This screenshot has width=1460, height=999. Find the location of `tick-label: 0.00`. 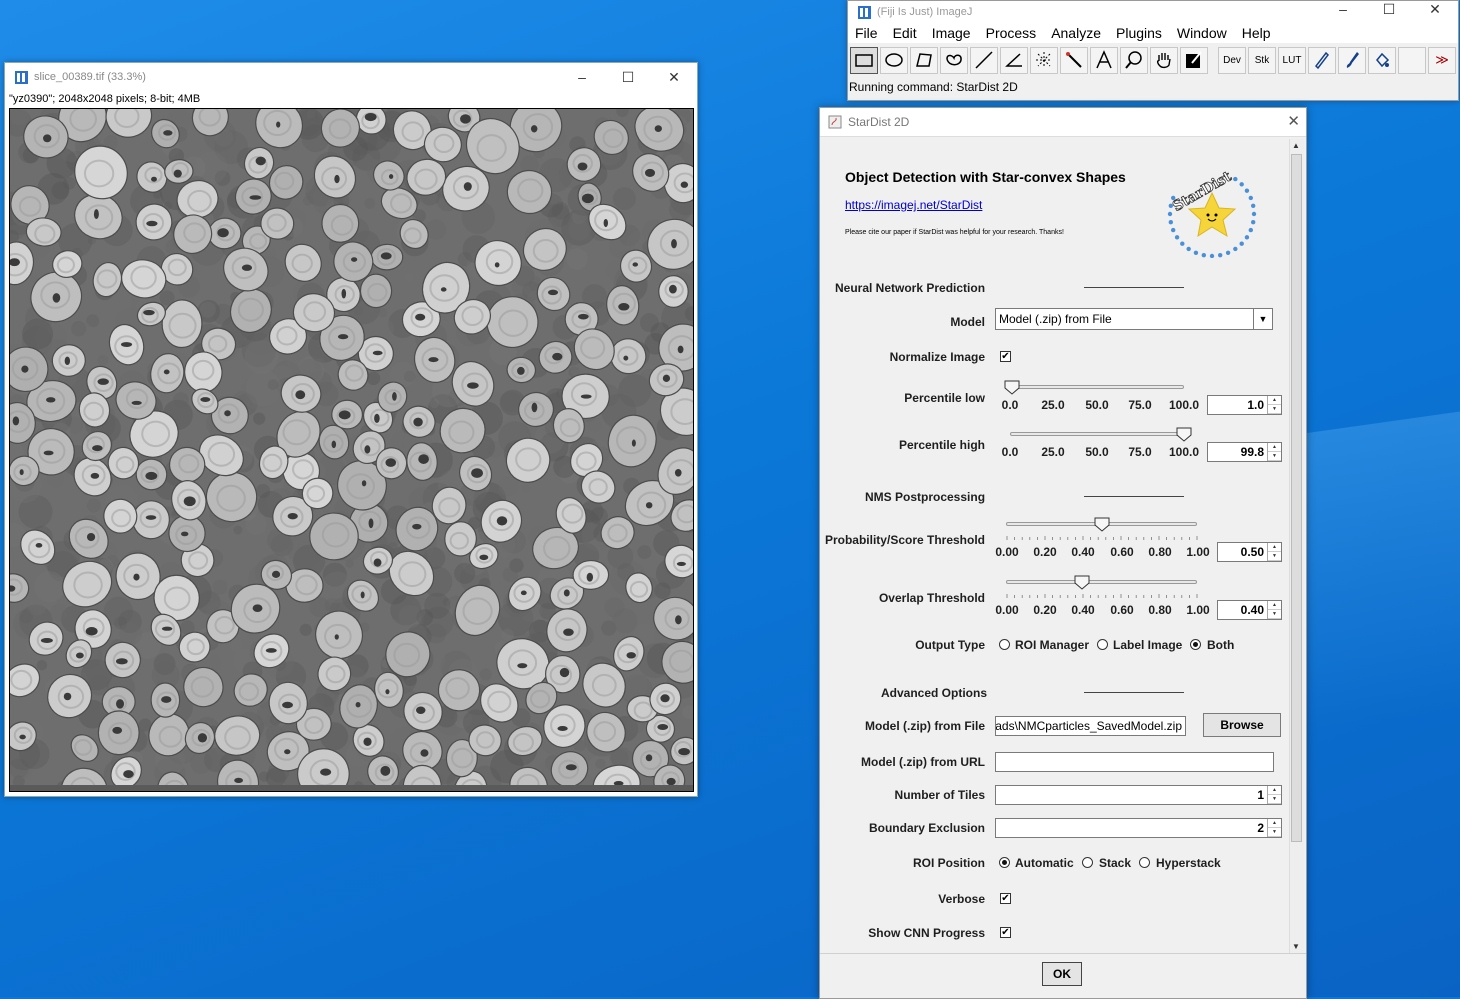

tick-label: 0.00 is located at coordinates (1007, 552).